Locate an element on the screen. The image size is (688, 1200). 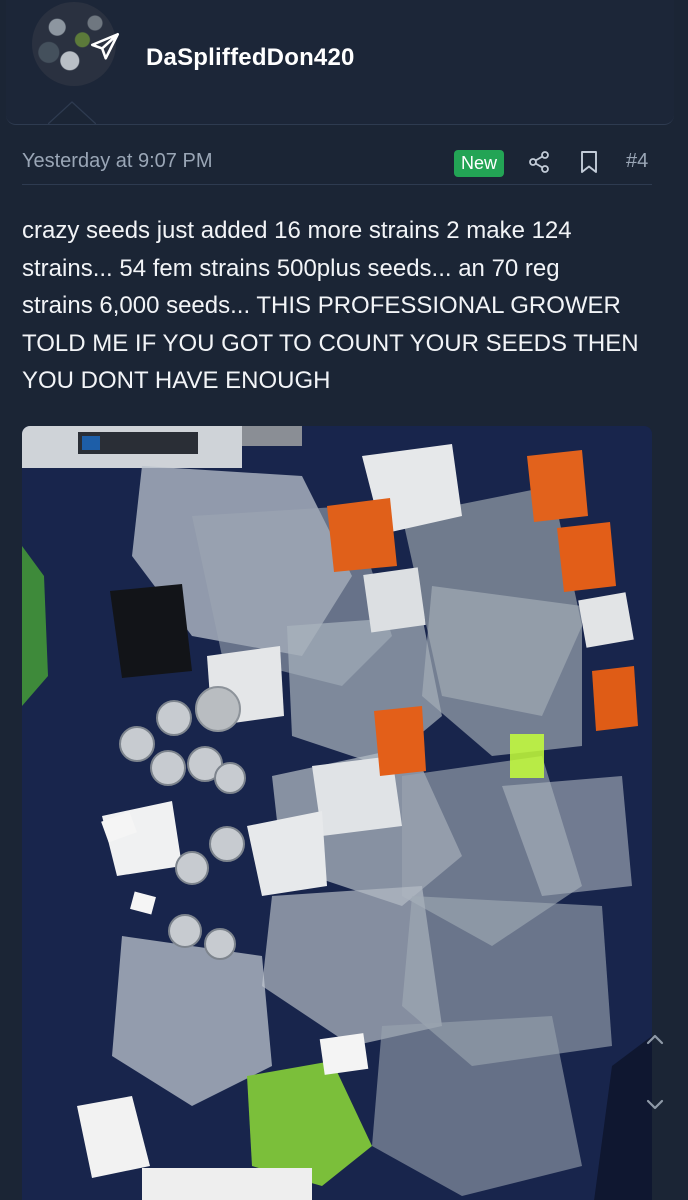
card-pointer is located at coordinates (72, 113).